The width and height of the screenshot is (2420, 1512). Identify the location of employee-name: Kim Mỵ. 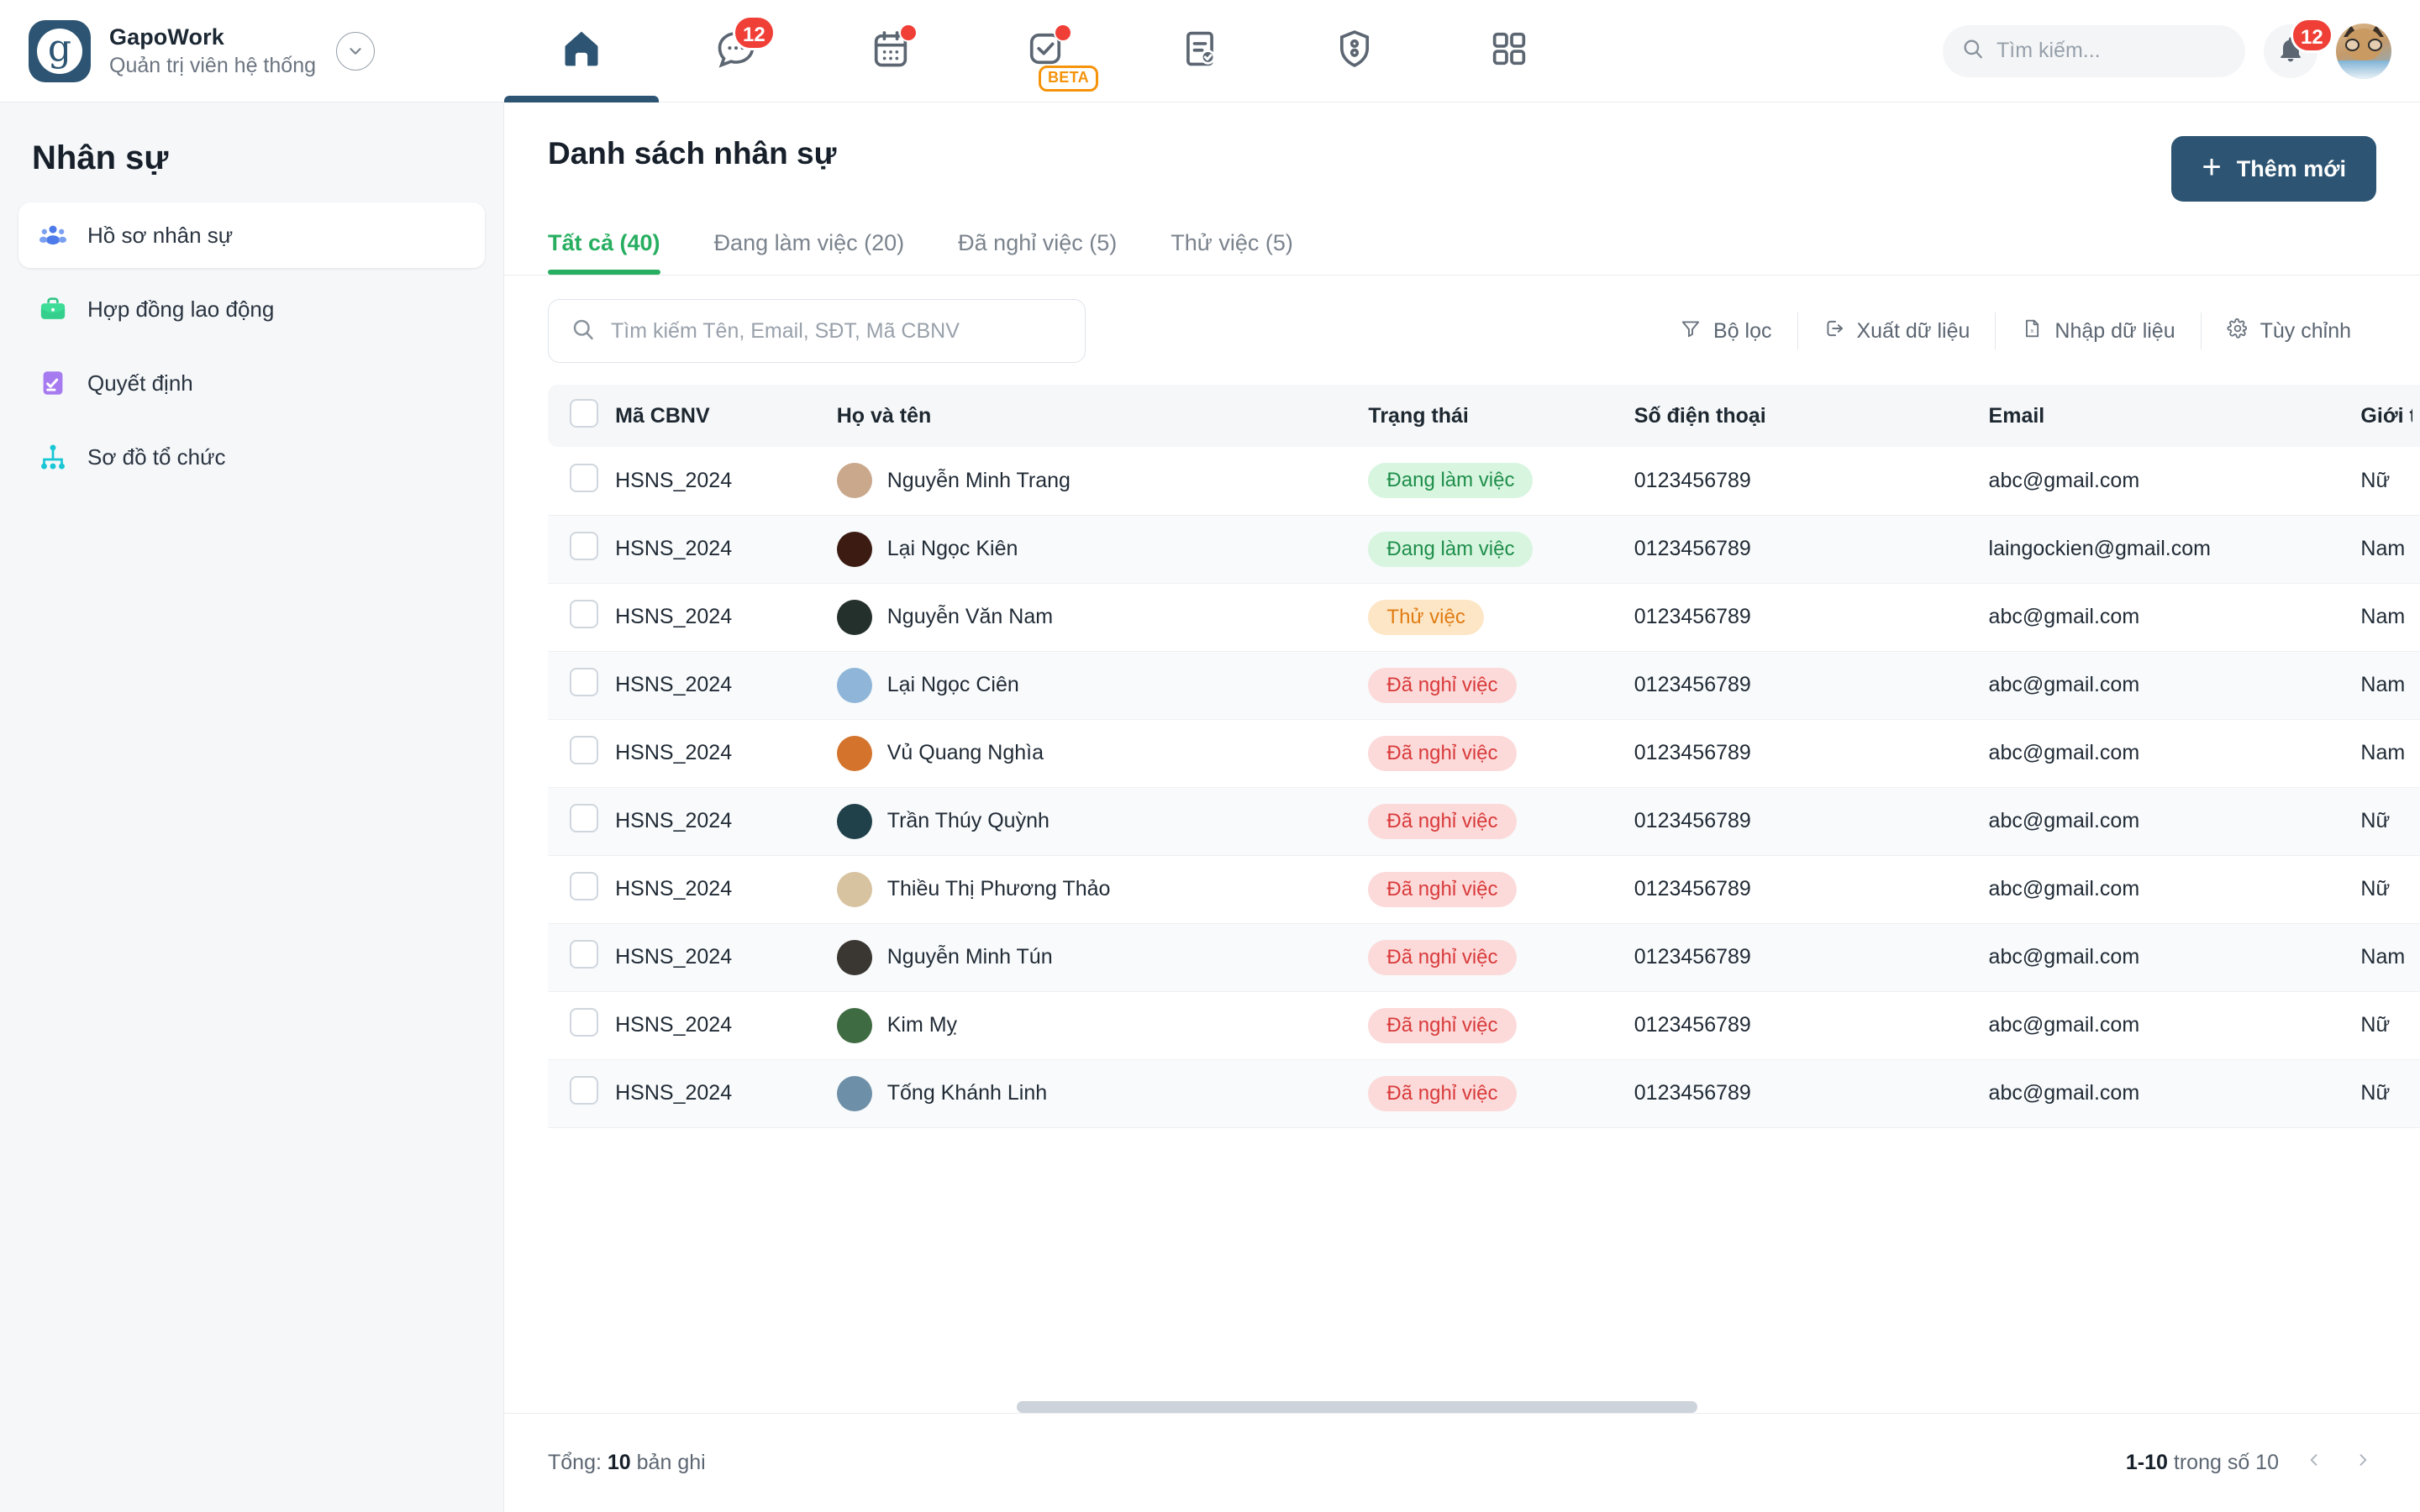
(922, 1025).